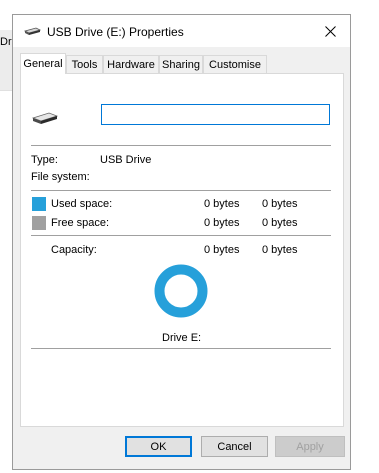 Image resolution: width=379 pixels, height=473 pixels. What do you see at coordinates (32, 31) in the screenshot?
I see `usb-drive-icon` at bounding box center [32, 31].